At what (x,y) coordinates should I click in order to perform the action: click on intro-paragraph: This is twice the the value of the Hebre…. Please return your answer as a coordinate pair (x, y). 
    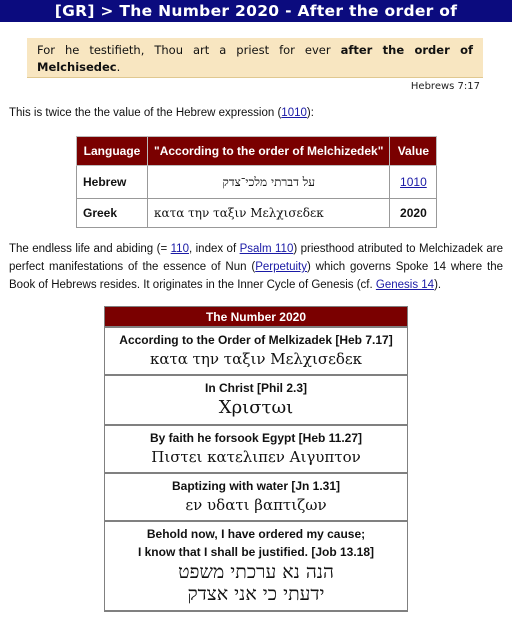
    Looking at the image, I should click on (161, 113).